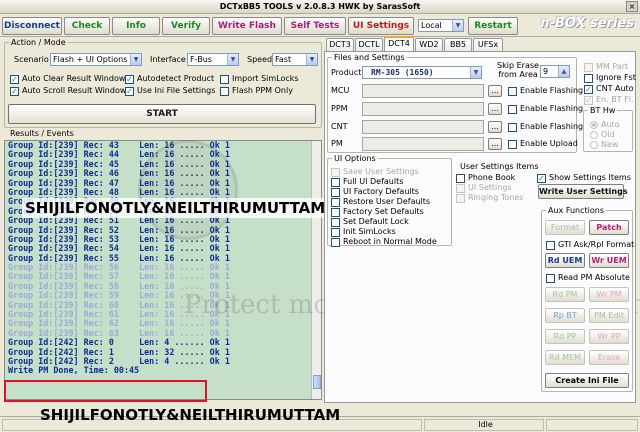  What do you see at coordinates (213, 59) in the screenshot?
I see `interface-select: F-Bus ▼` at bounding box center [213, 59].